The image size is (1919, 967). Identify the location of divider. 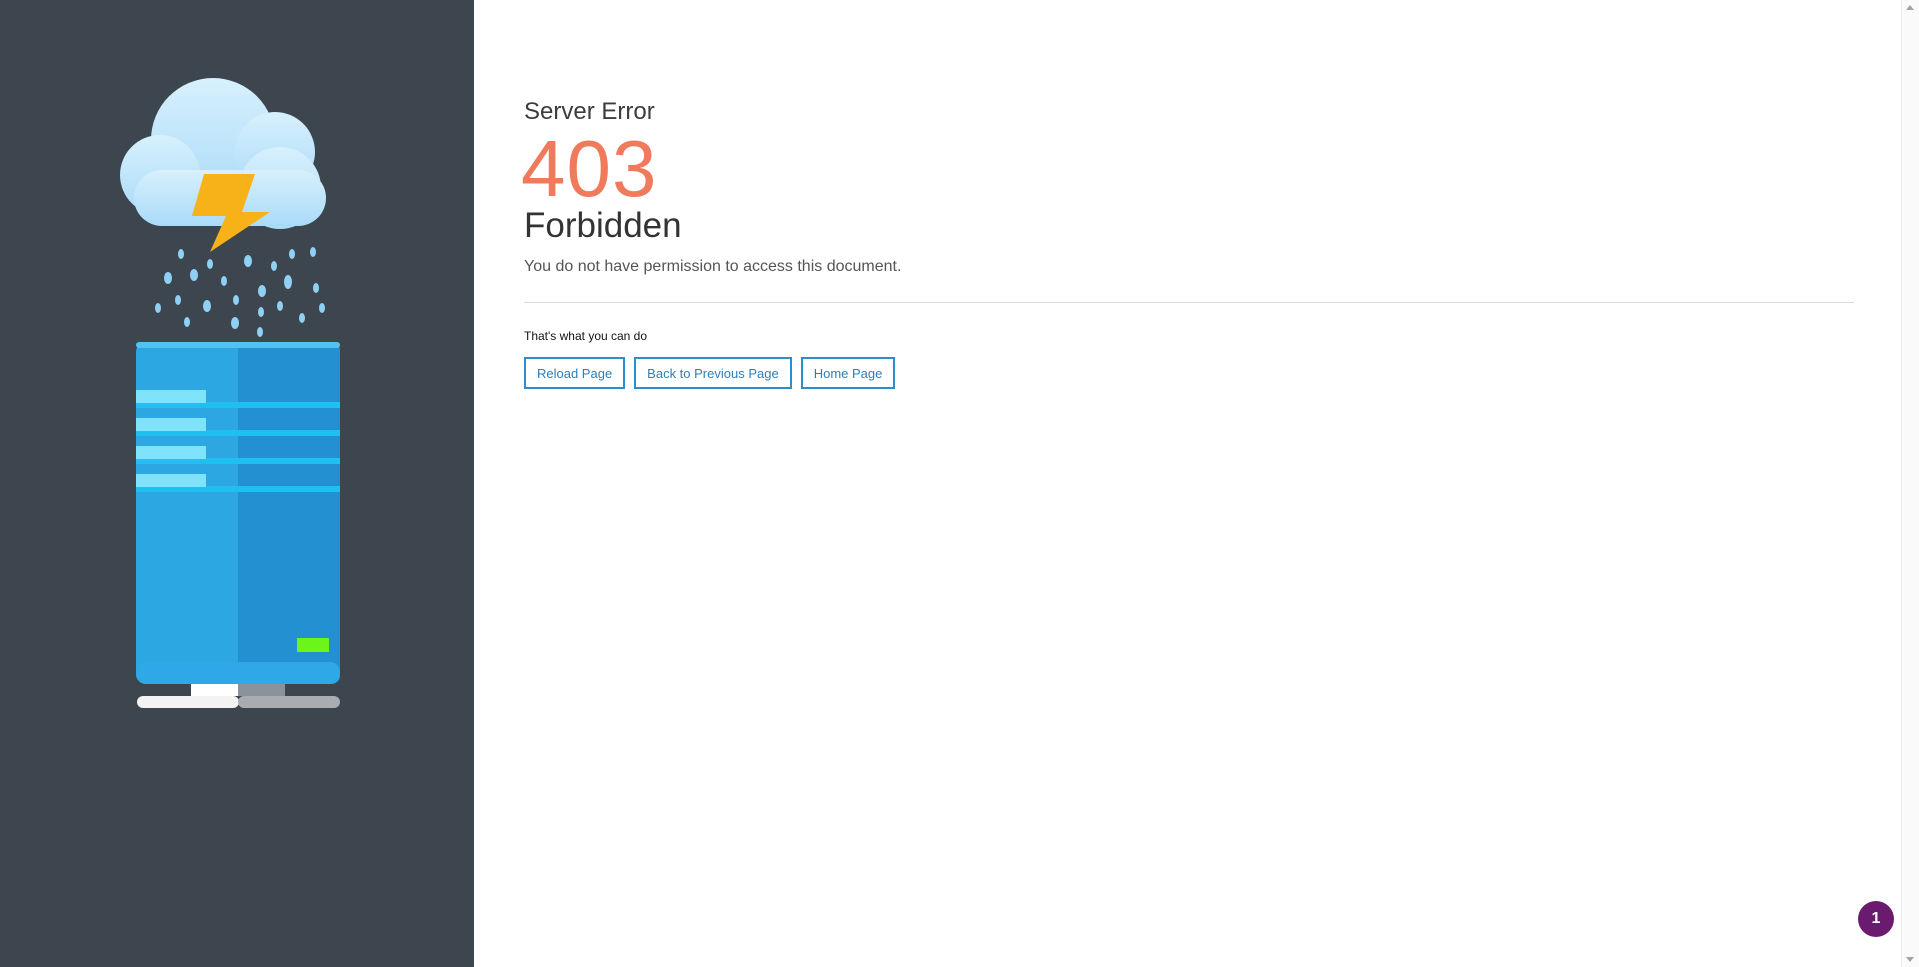
(1189, 302).